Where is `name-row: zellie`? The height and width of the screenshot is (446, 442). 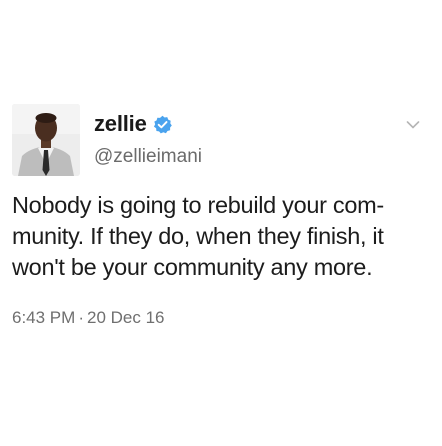 name-row: zellie is located at coordinates (148, 124).